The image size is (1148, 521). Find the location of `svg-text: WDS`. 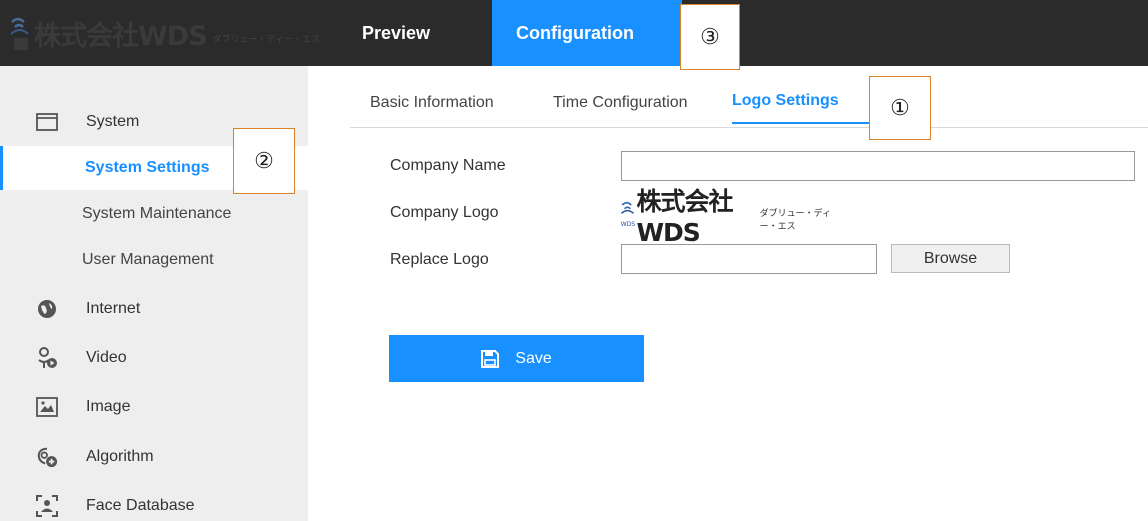

svg-text: WDS is located at coordinates (628, 224).